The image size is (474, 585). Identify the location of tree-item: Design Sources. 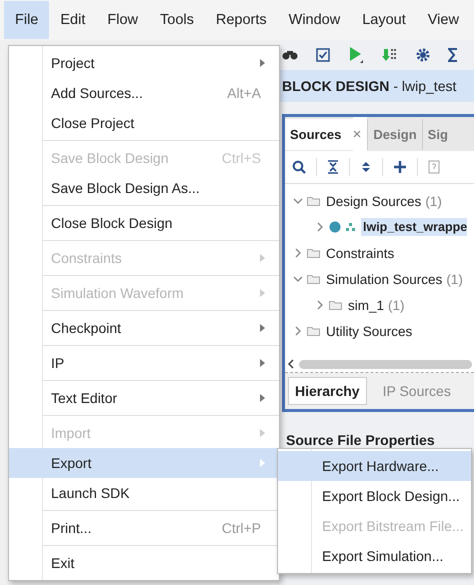
(374, 201).